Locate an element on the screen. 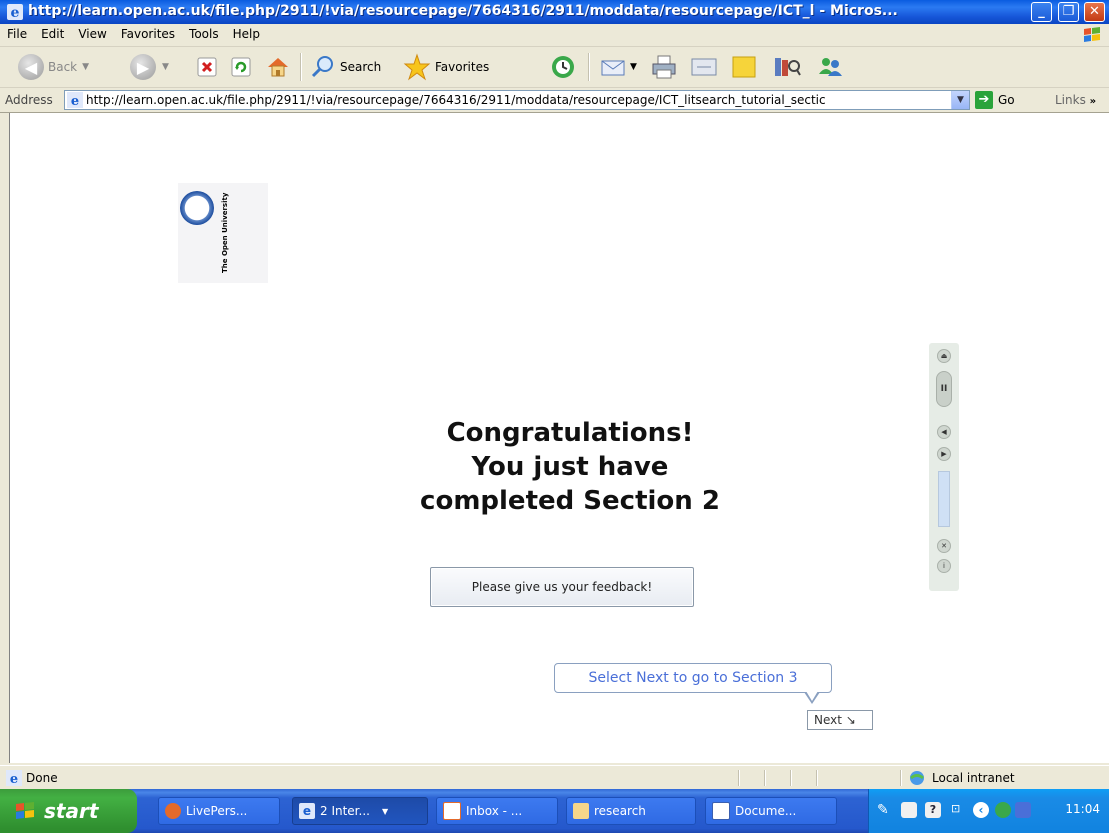 The width and height of the screenshot is (1109, 833). status-bar: e Done Local intranet is located at coordinates (554, 777).